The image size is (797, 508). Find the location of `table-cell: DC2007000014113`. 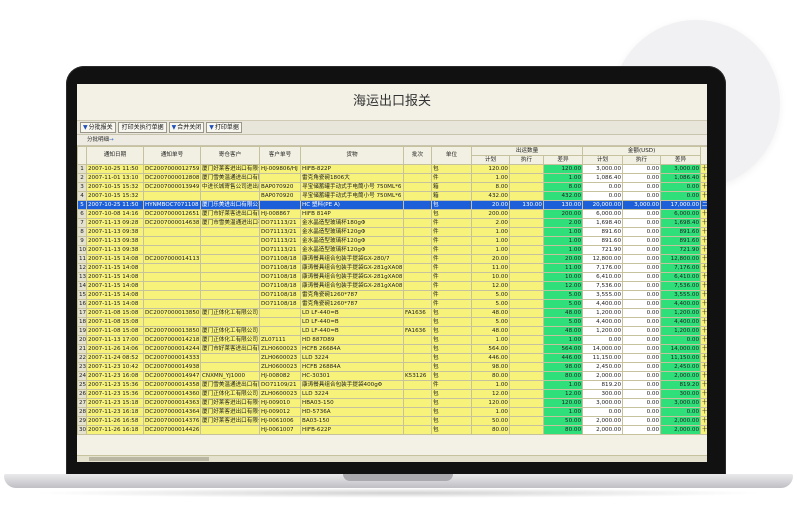

table-cell: DC2007000014113 is located at coordinates (172, 259).